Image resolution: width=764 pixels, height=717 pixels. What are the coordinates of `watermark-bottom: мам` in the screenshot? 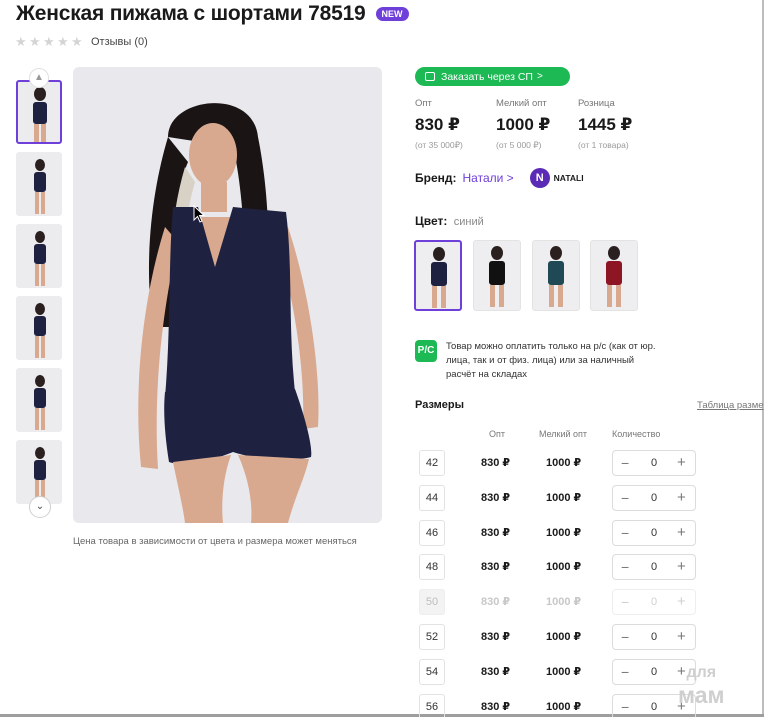 It's located at (701, 695).